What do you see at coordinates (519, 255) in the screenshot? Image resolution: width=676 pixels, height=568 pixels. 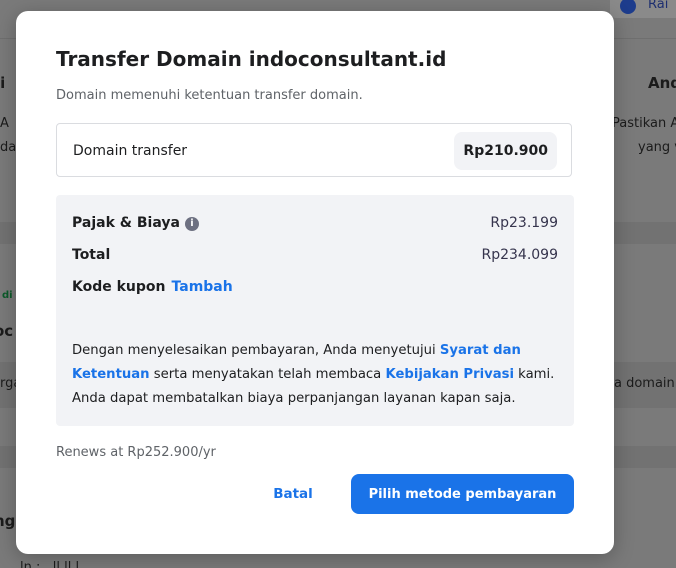 I see `total-value: Rp234.099` at bounding box center [519, 255].